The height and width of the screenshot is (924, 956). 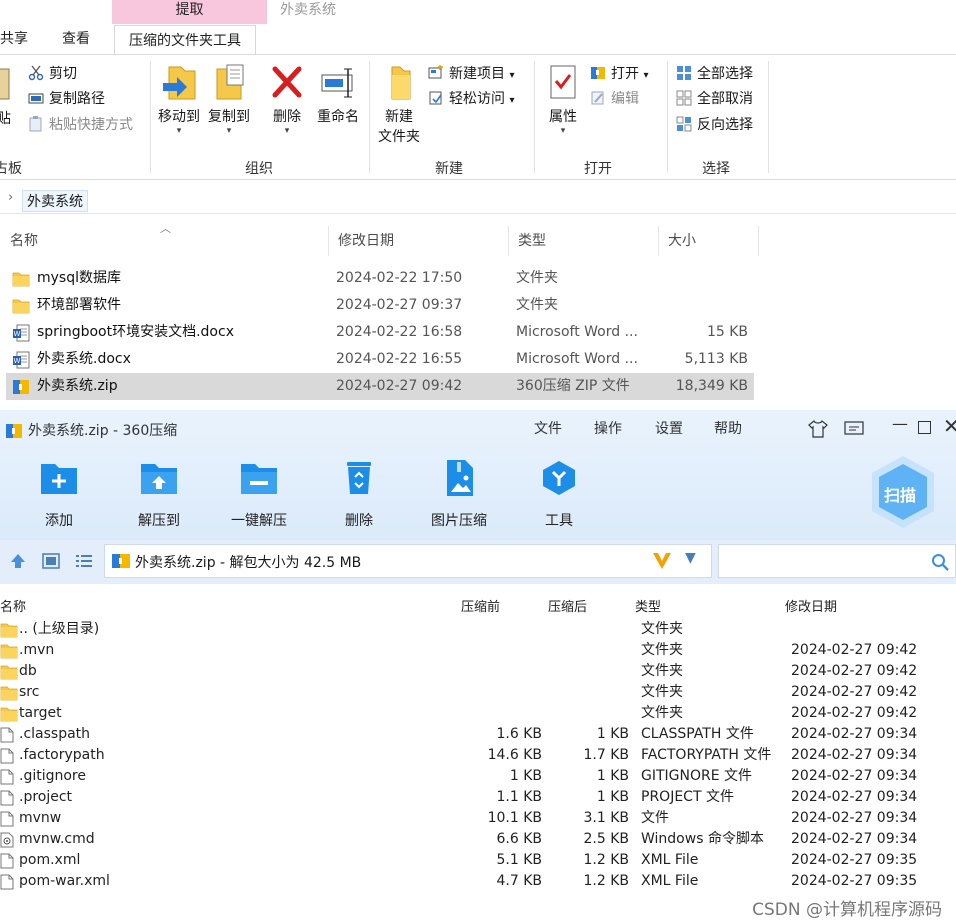 What do you see at coordinates (854, 429) in the screenshot?
I see `feedback-icon` at bounding box center [854, 429].